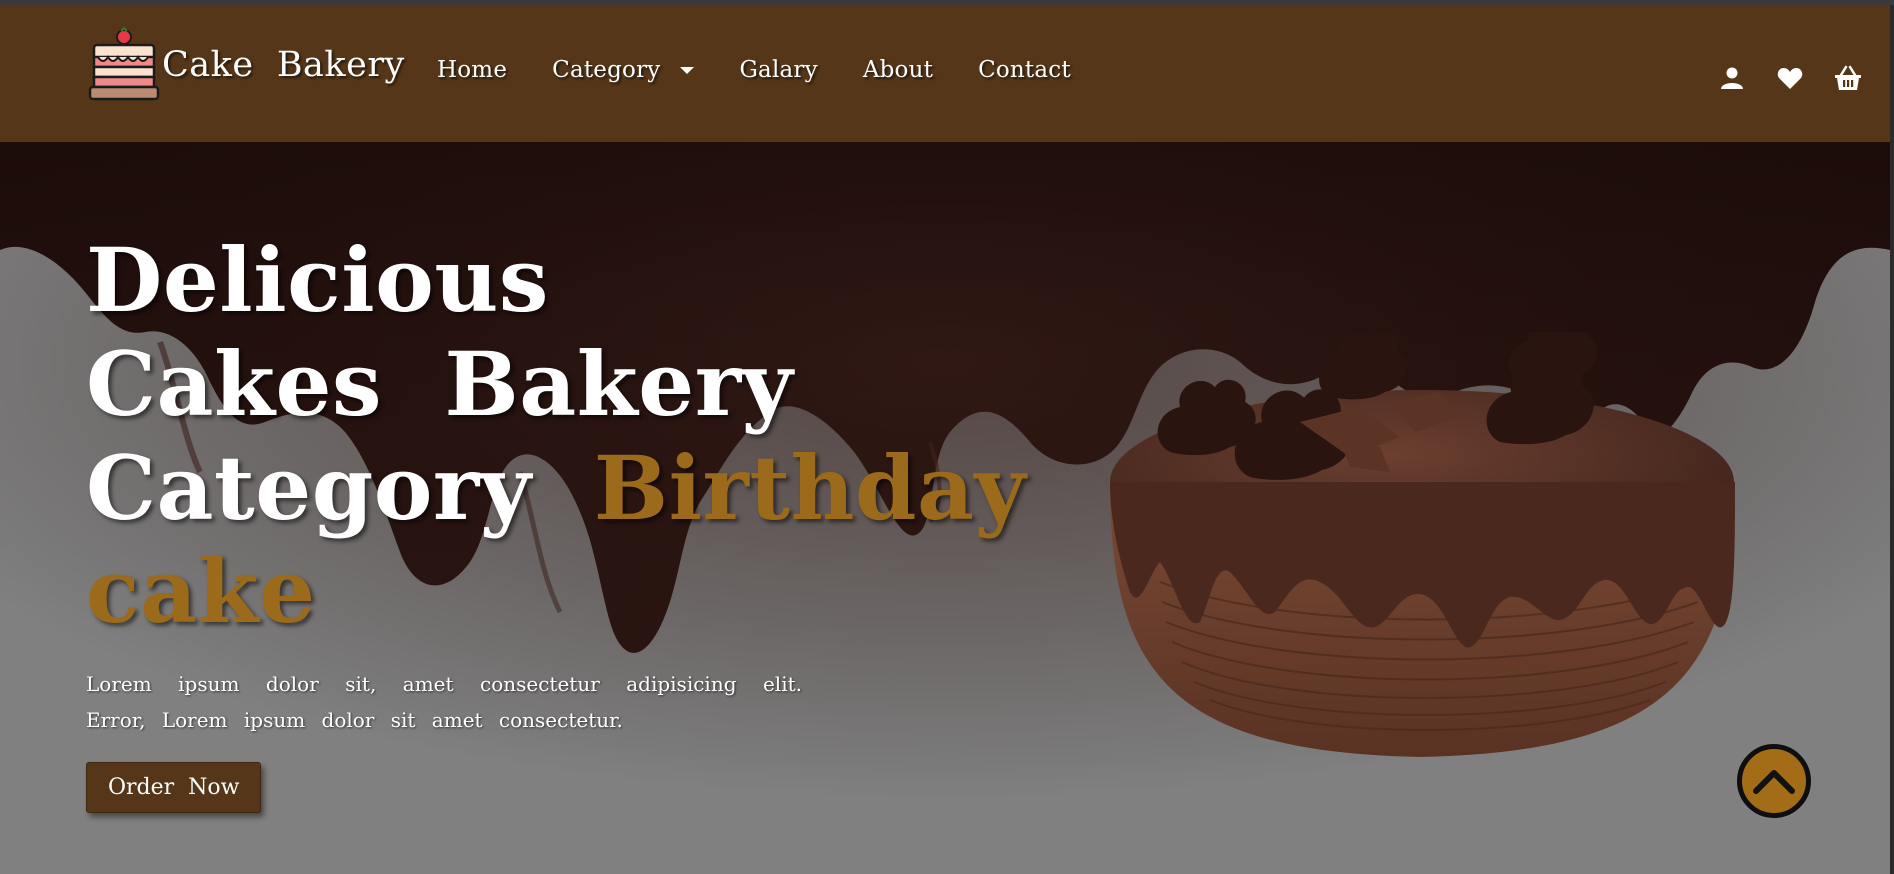 The width and height of the screenshot is (1894, 874). What do you see at coordinates (898, 70) in the screenshot?
I see `nav-about: About` at bounding box center [898, 70].